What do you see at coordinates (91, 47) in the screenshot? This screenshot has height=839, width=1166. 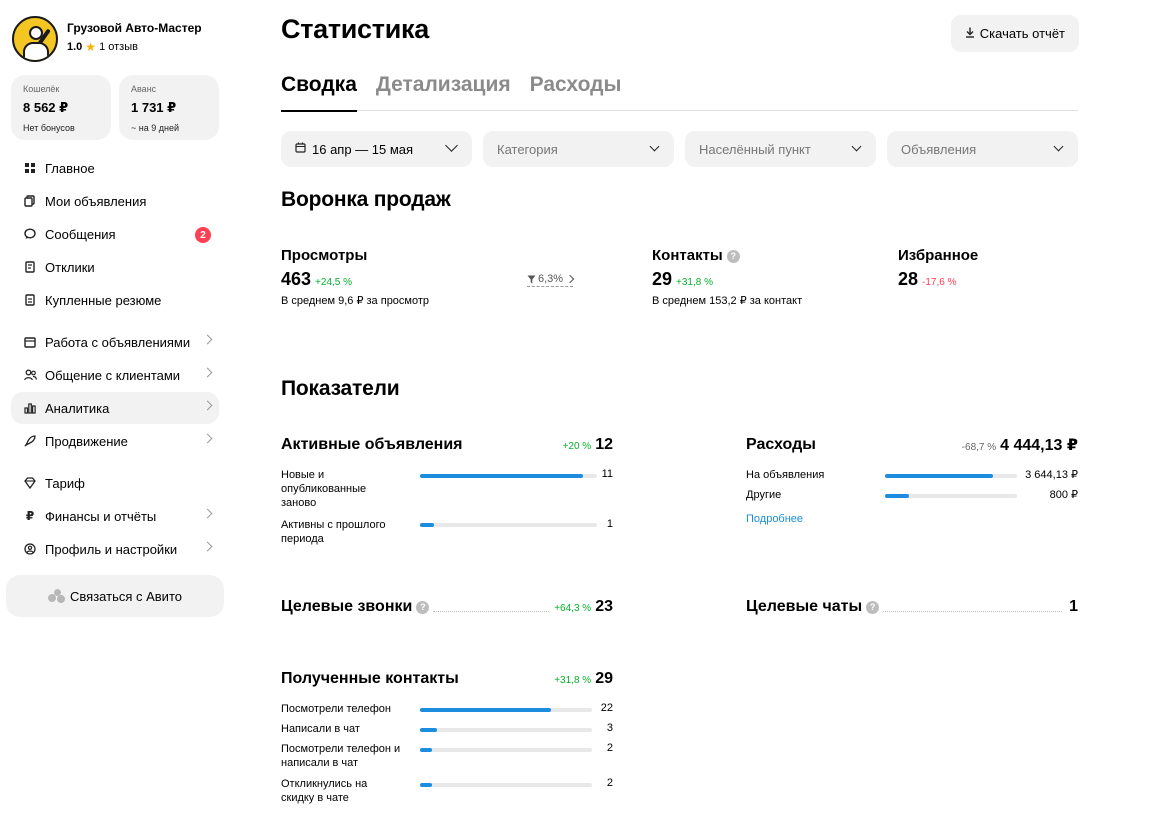 I see `star-icon: ★` at bounding box center [91, 47].